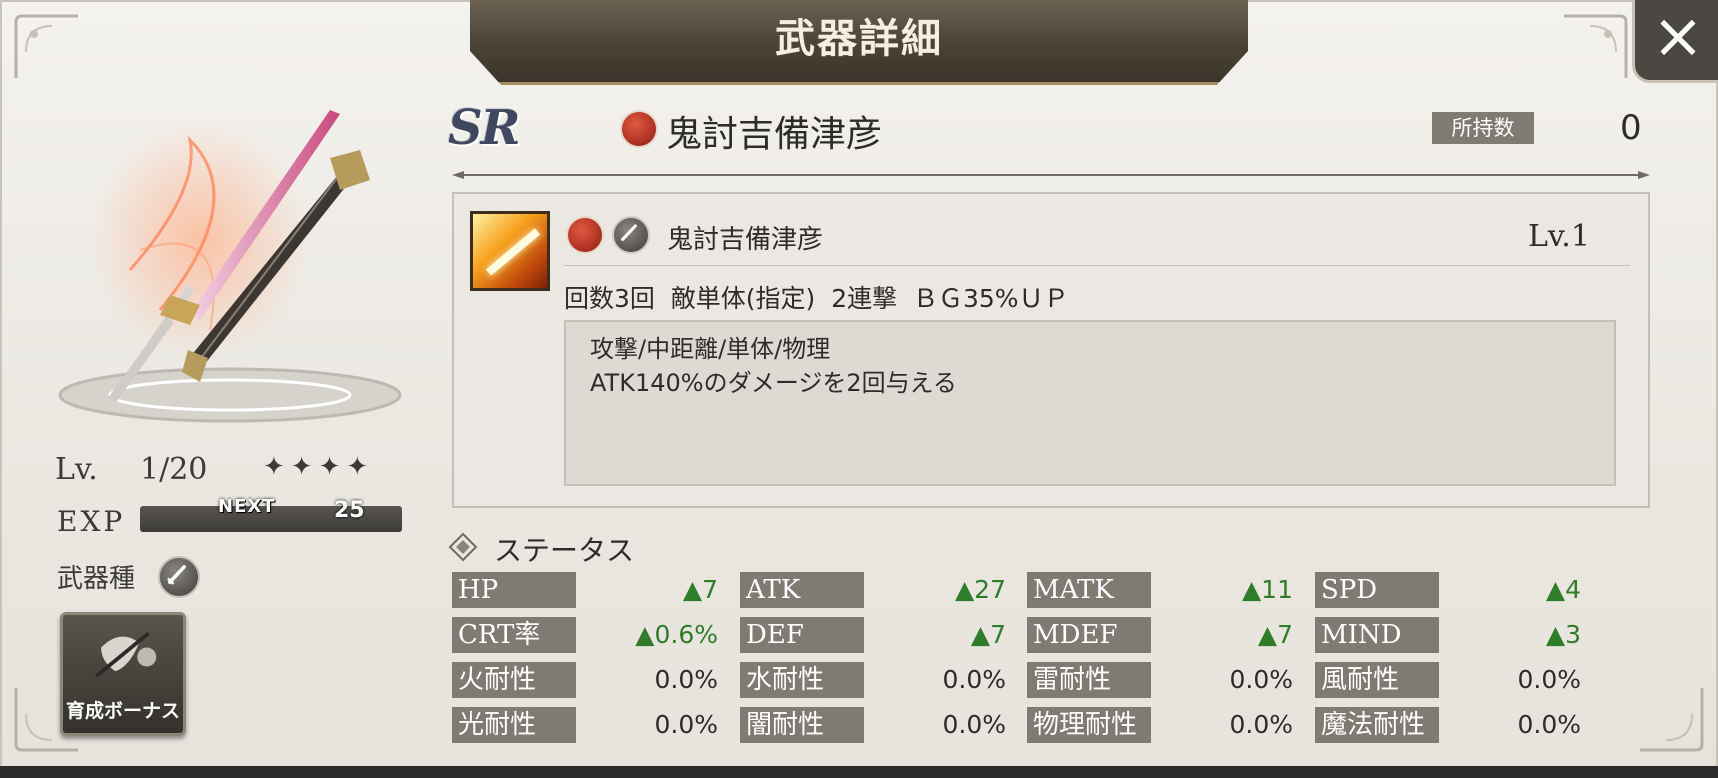 This screenshot has width=1718, height=778. I want to click on next-exp-value: 25, so click(349, 510).